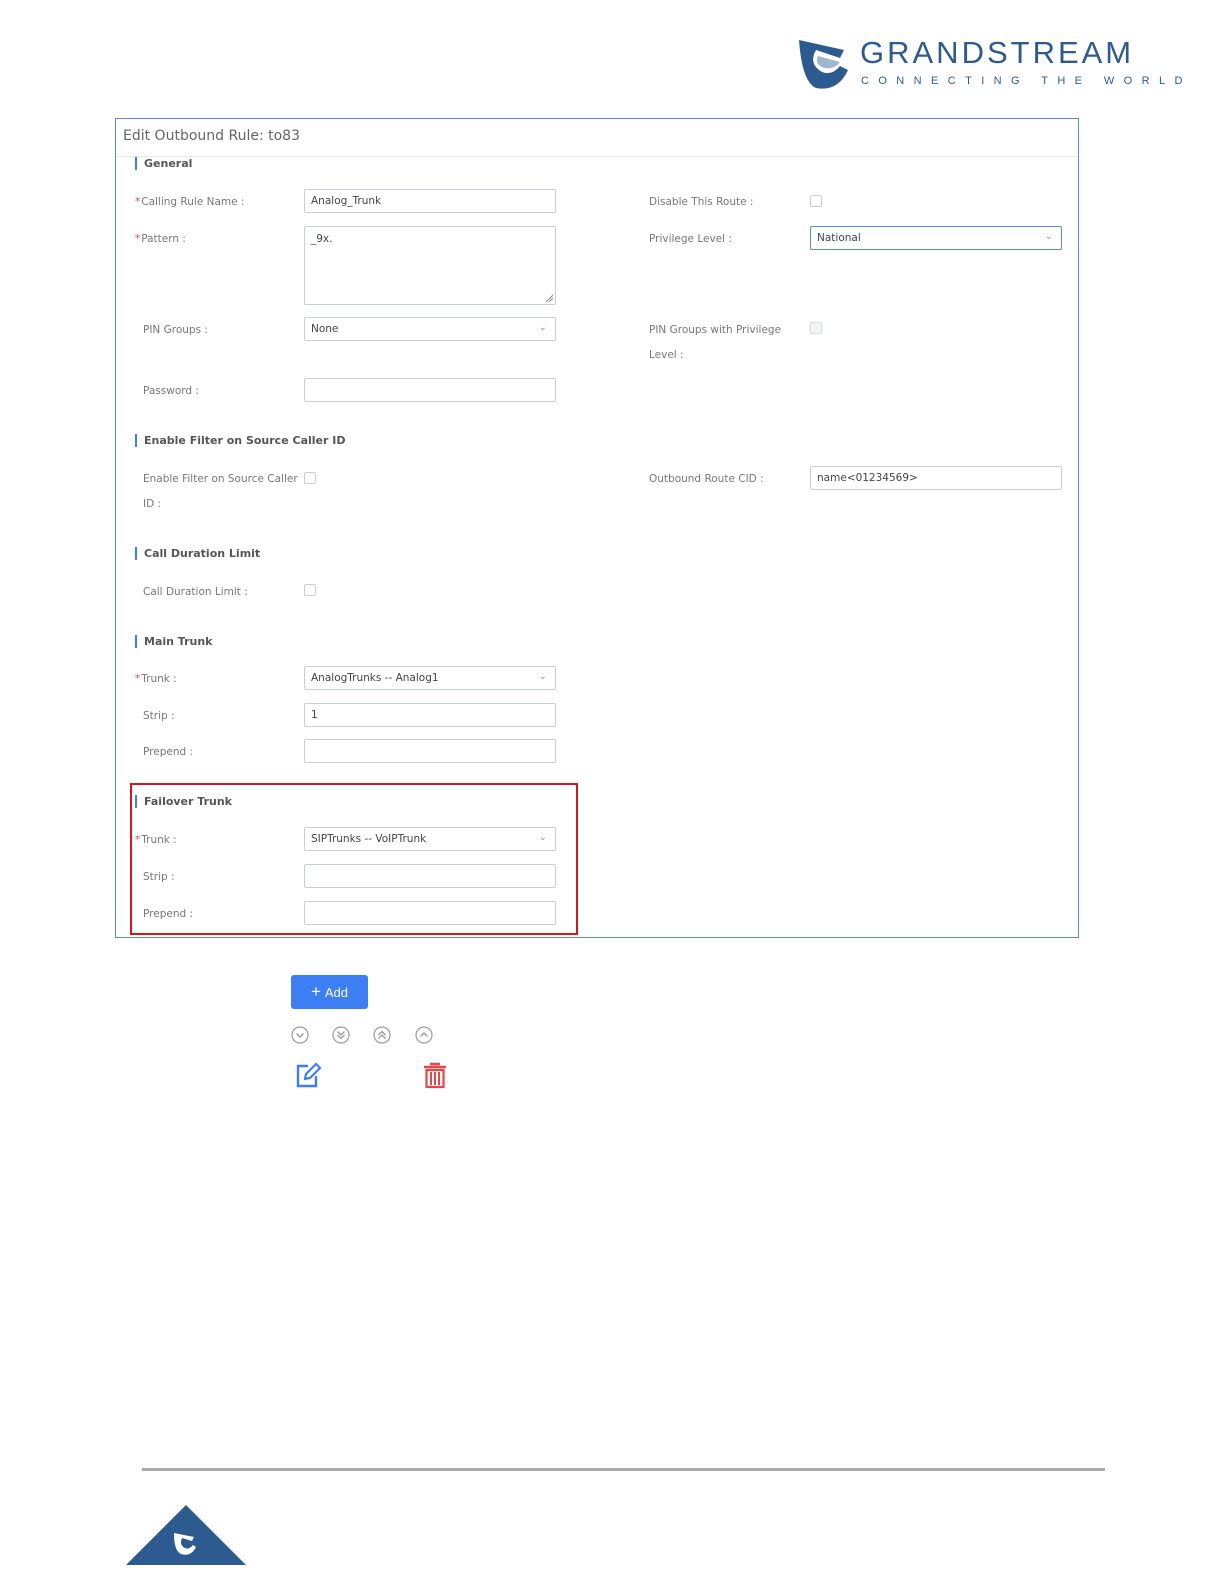  What do you see at coordinates (341, 1035) in the screenshot?
I see `move-bottom-icon` at bounding box center [341, 1035].